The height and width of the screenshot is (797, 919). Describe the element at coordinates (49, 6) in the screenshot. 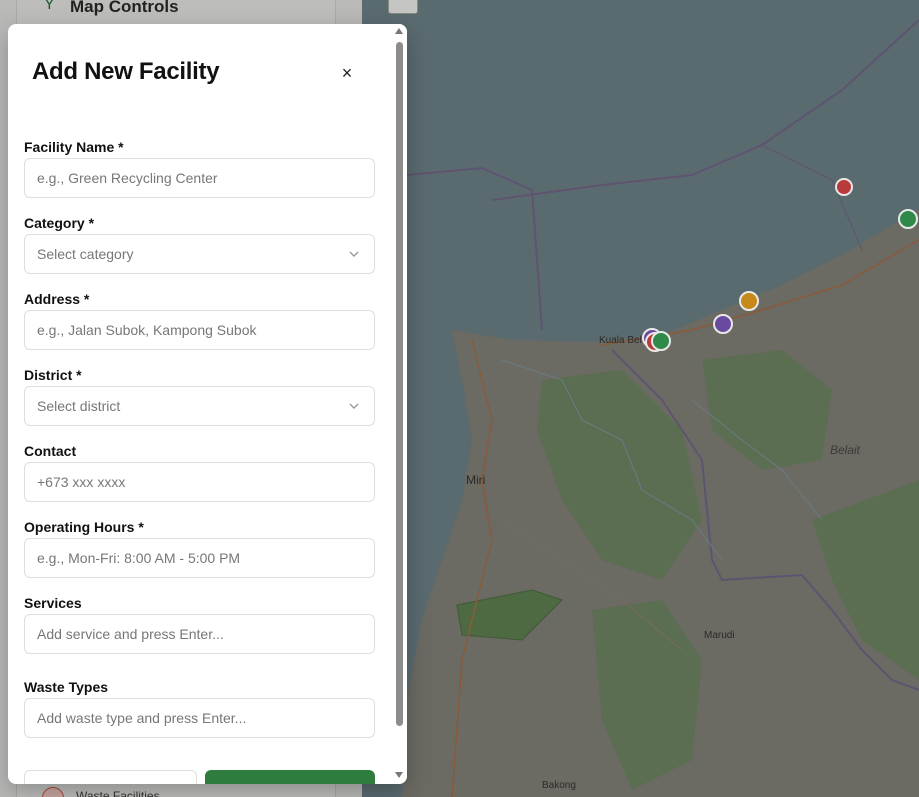

I see `filter-icon: Y` at that location.